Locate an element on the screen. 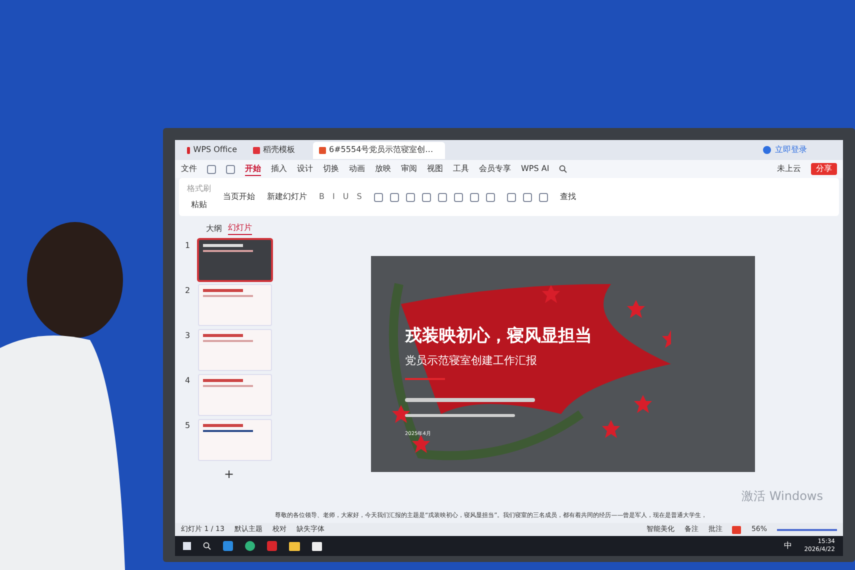  slide-number: 2 is located at coordinates (188, 291).